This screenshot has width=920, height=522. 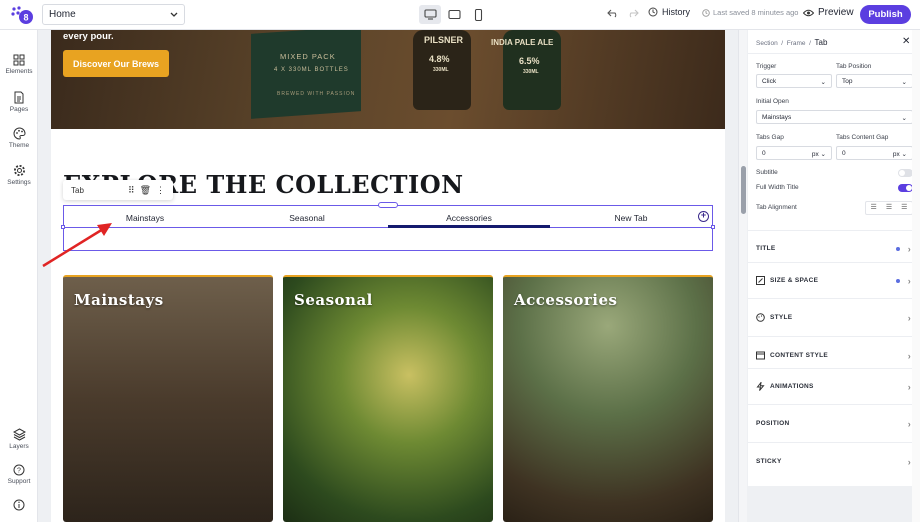 What do you see at coordinates (770, 137) in the screenshot?
I see `tabs-gap-label: Tabs Gap` at bounding box center [770, 137].